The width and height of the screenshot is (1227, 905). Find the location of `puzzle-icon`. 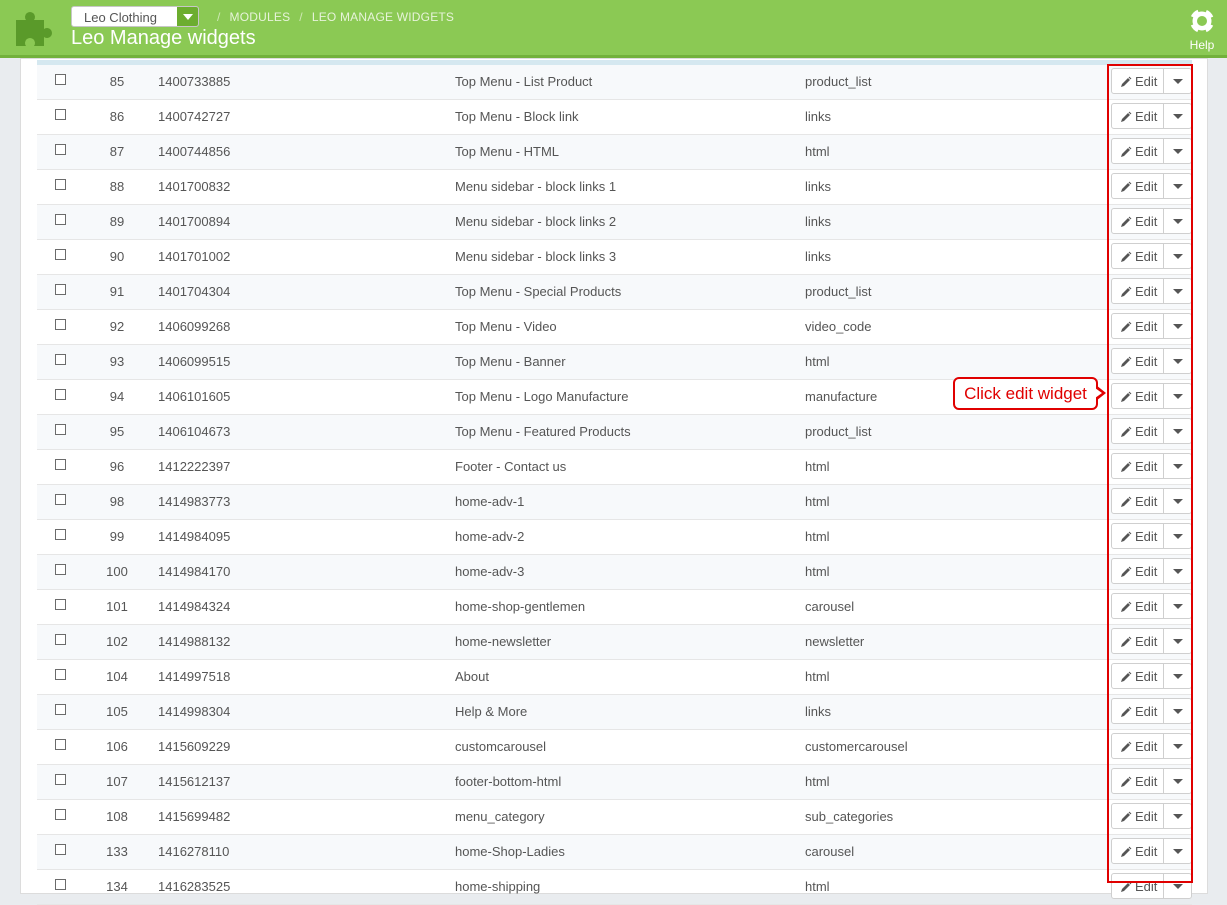

puzzle-icon is located at coordinates (34, 29).